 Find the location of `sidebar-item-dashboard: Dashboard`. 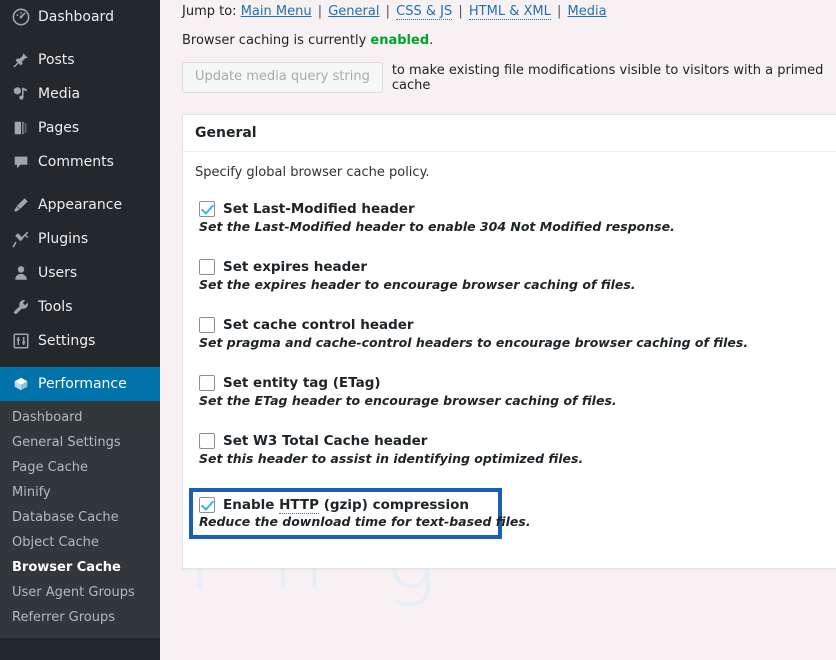

sidebar-item-dashboard: Dashboard is located at coordinates (80, 17).